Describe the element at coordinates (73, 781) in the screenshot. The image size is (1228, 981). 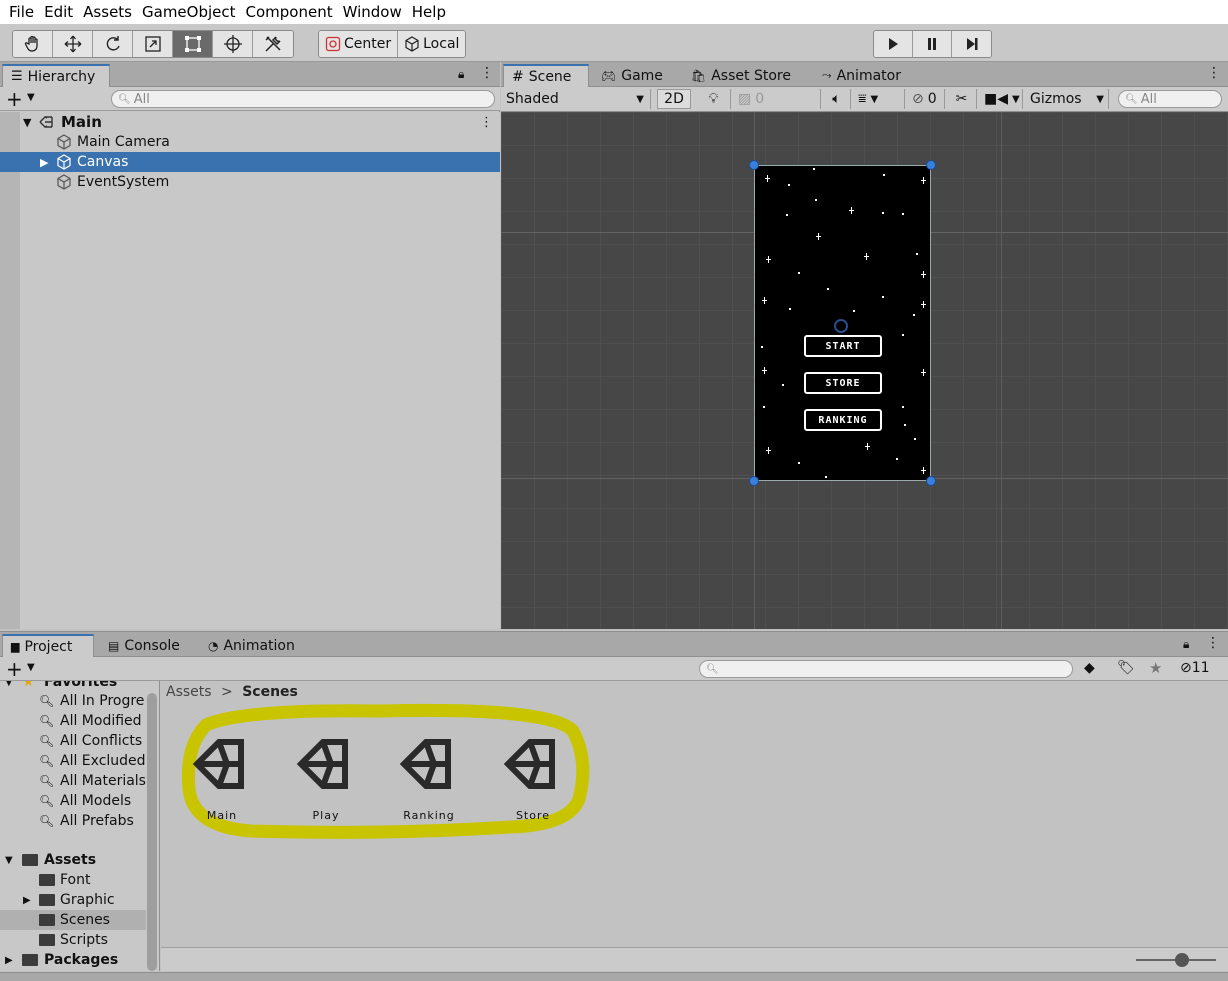
I see `favorite-search-item: 🔍︎ All Materials` at that location.